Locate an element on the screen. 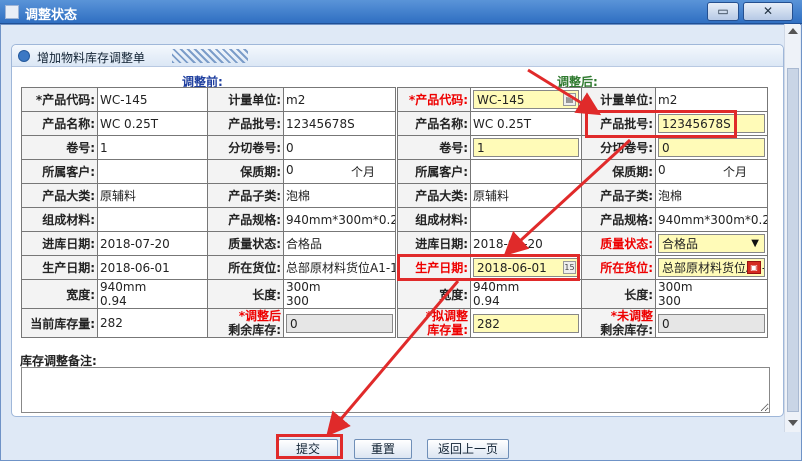 The image size is (802, 461). arrow-to-submit is located at coordinates (393, 358).